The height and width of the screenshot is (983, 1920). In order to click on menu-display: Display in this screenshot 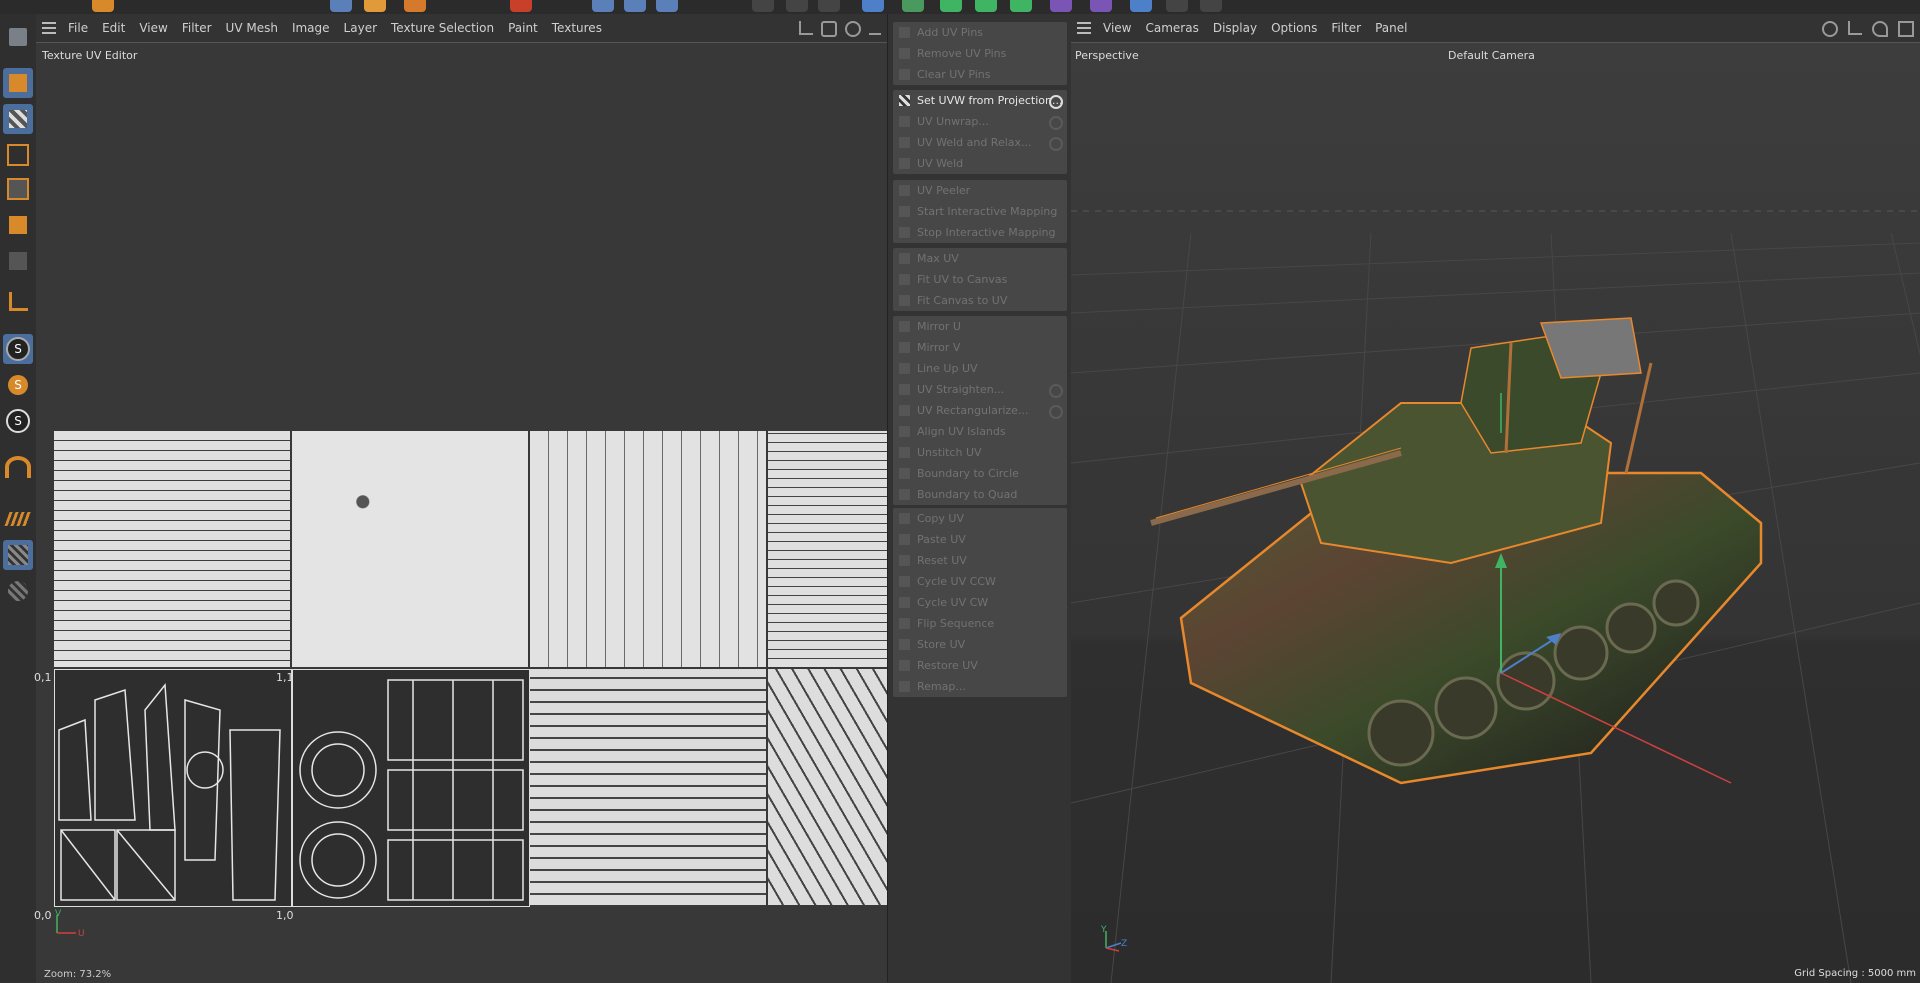, I will do `click(1235, 28)`.